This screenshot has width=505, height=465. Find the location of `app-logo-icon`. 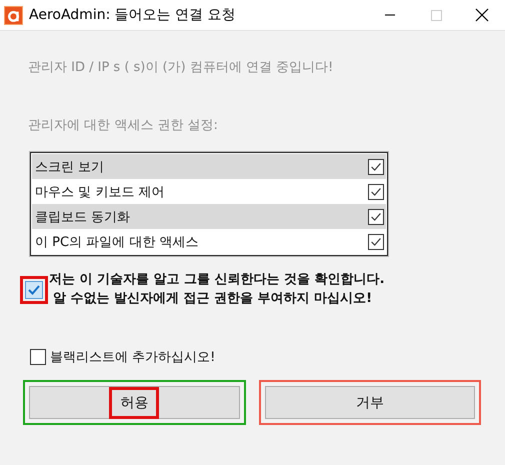

app-logo-icon is located at coordinates (13, 15).